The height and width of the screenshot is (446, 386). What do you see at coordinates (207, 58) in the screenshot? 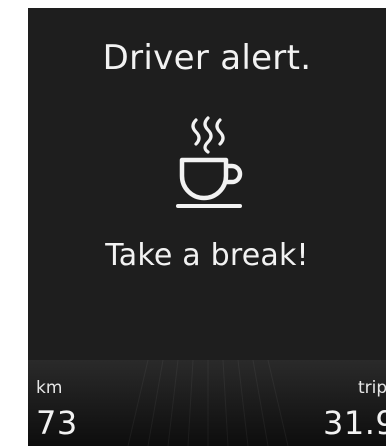
I see `alert-title: Driver alert.` at bounding box center [207, 58].